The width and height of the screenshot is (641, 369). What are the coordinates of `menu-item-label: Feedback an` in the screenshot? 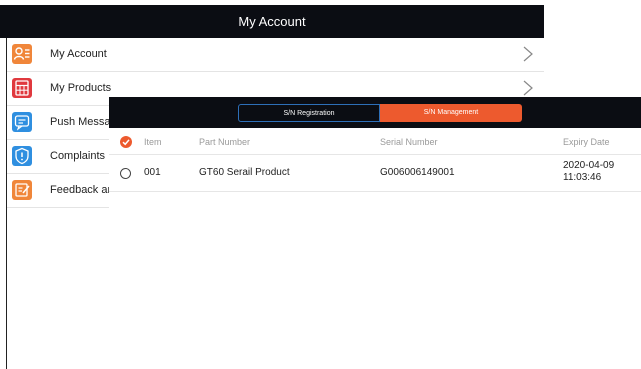 It's located at (82, 190).